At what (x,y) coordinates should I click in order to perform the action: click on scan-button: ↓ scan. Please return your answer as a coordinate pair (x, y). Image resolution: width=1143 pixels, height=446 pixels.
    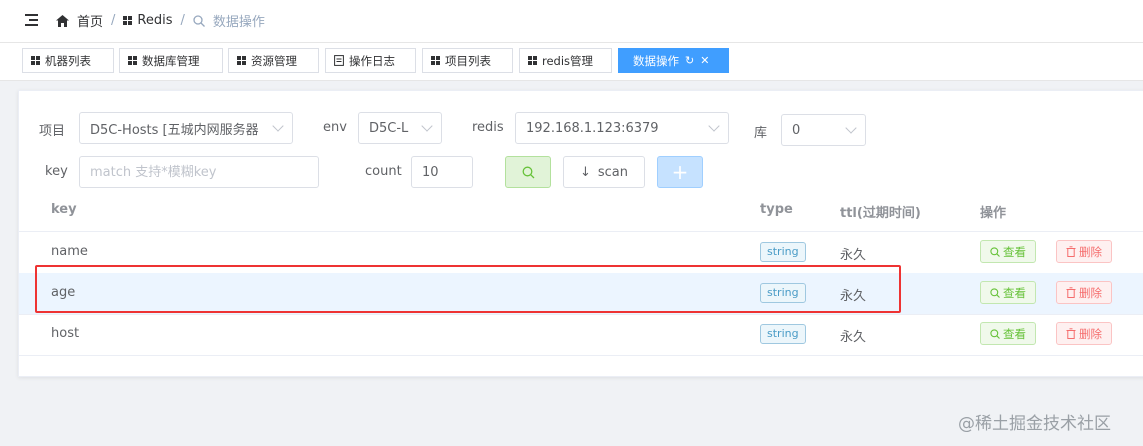
    Looking at the image, I should click on (604, 172).